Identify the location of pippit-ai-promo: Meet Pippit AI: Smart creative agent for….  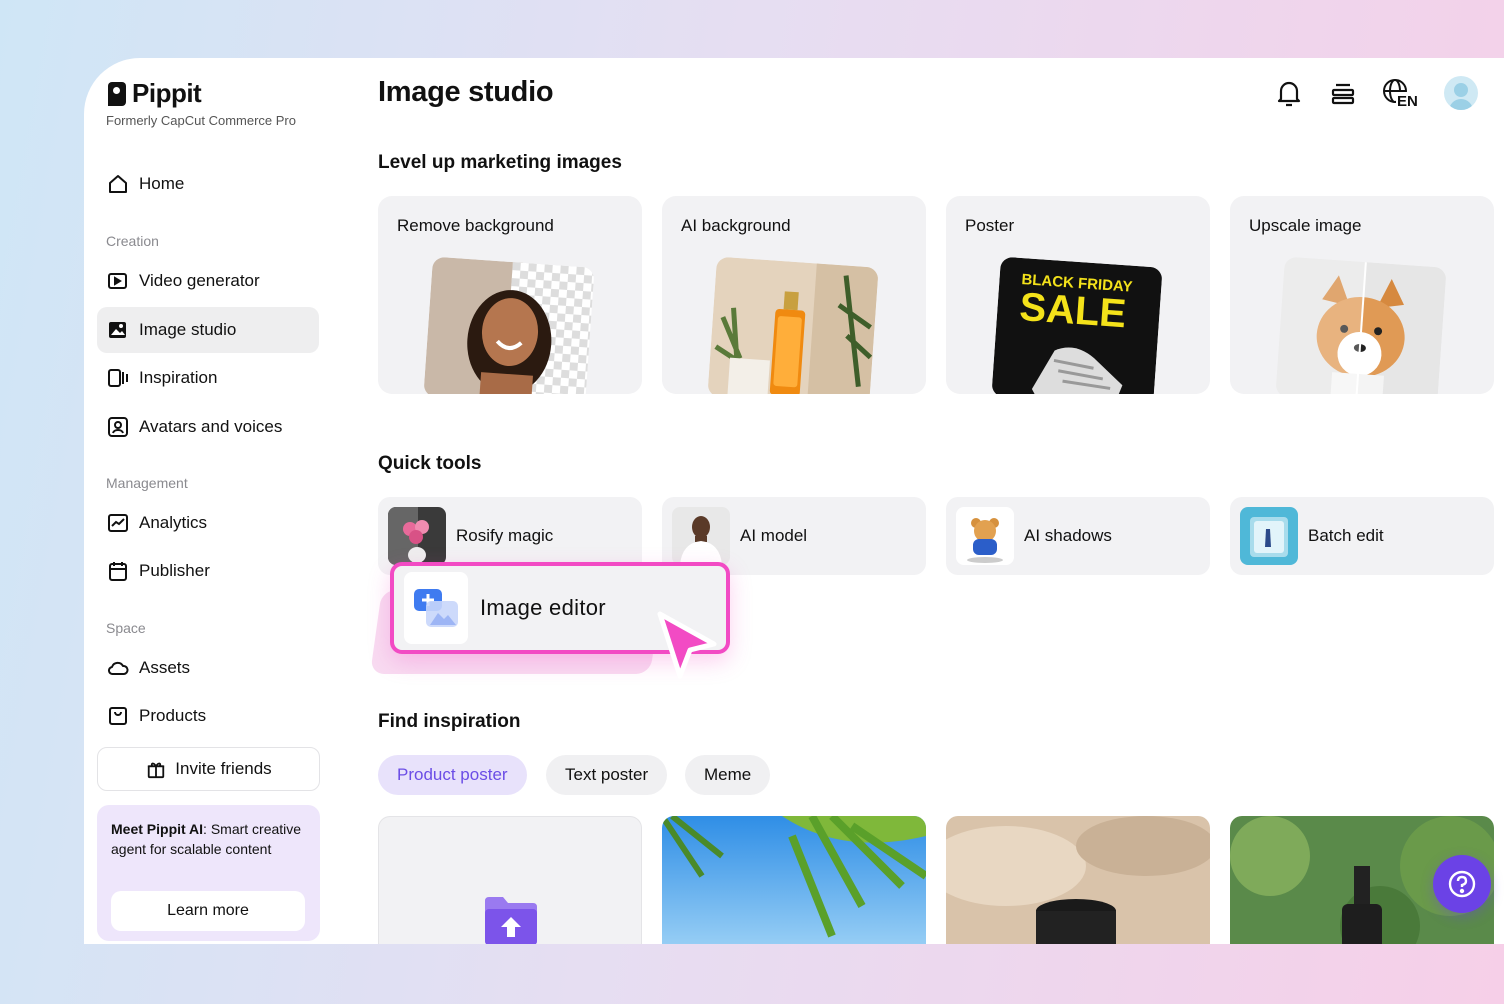
(208, 873).